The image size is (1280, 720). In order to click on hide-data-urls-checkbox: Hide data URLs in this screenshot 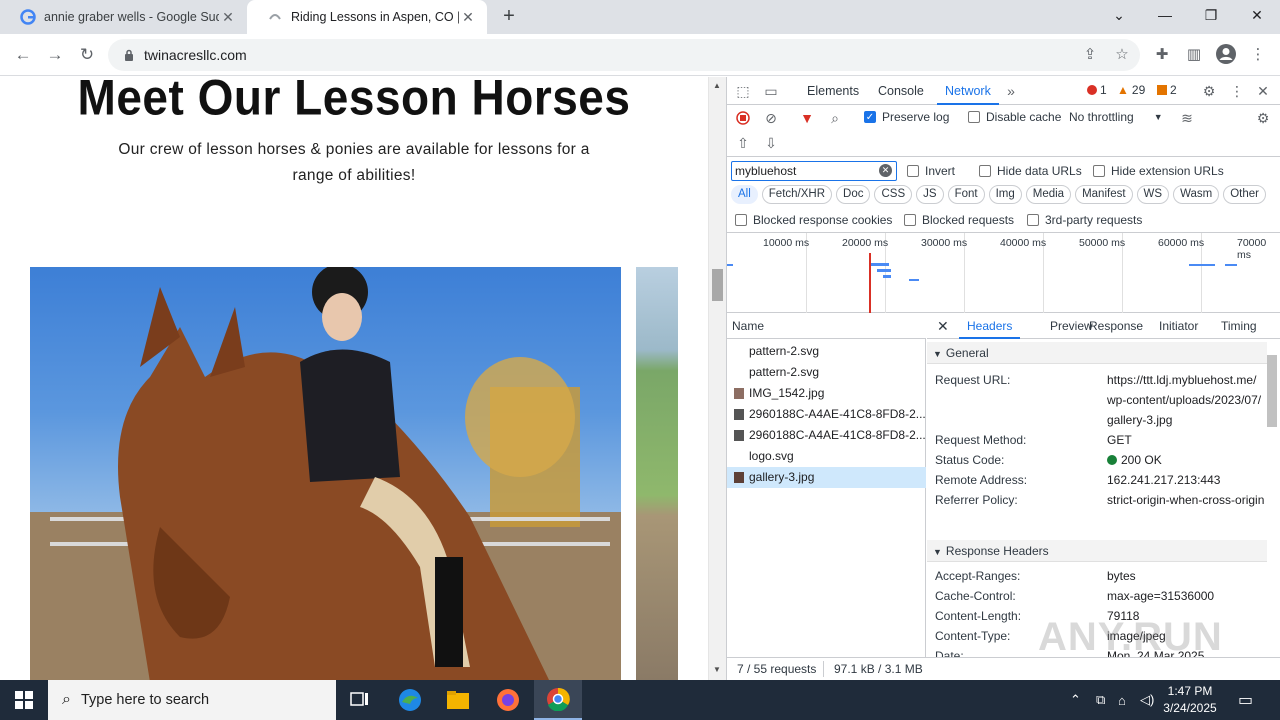, I will do `click(1030, 171)`.